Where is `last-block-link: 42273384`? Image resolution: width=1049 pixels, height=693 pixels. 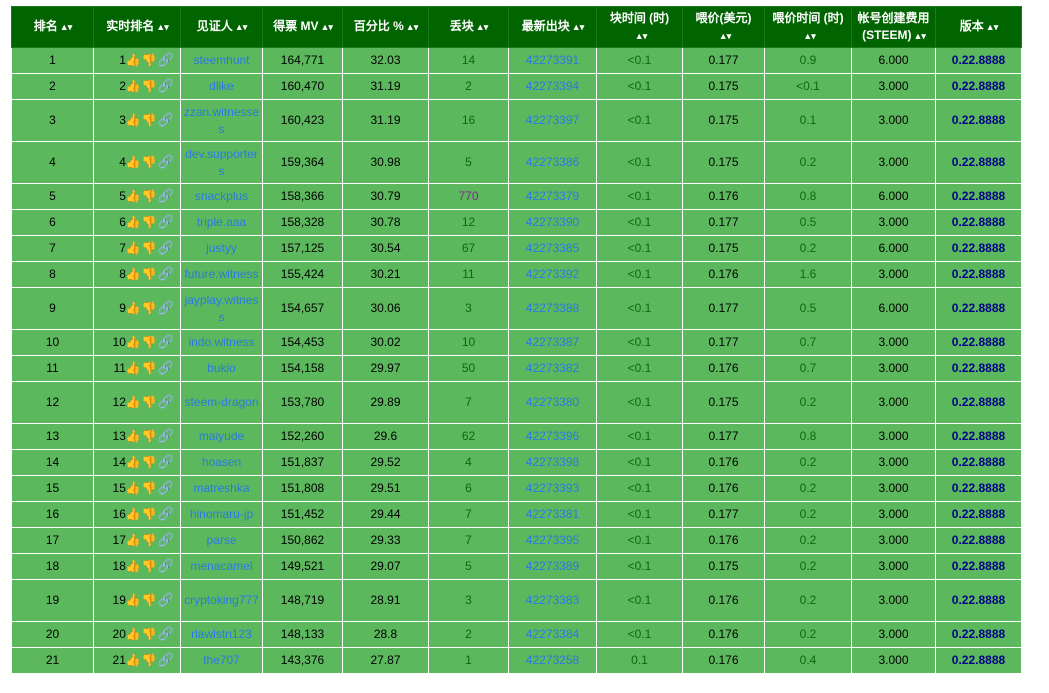
last-block-link: 42273384 is located at coordinates (552, 634).